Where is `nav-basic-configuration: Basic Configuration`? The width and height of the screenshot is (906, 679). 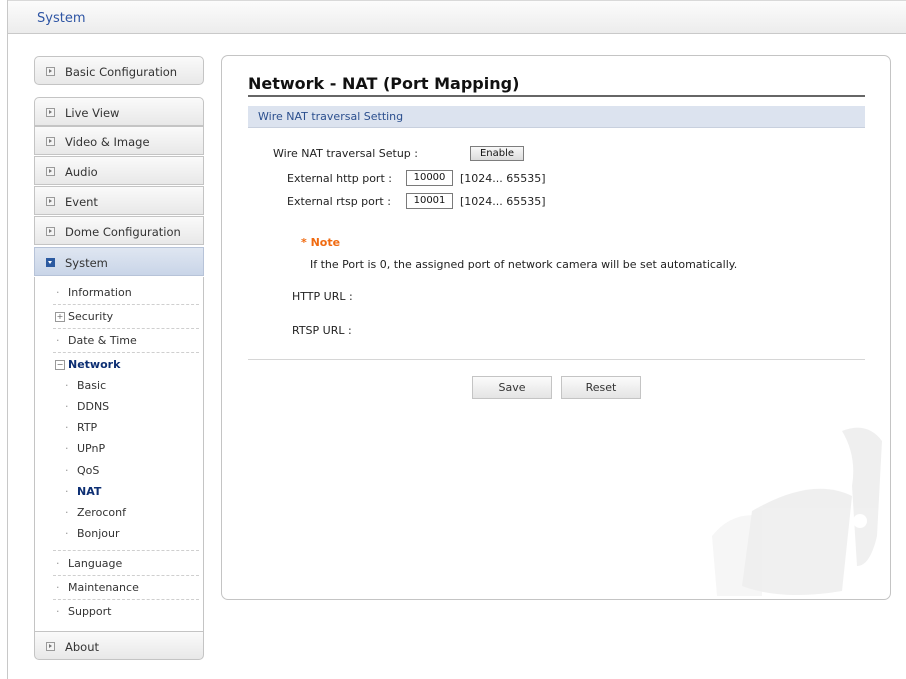
nav-basic-configuration: Basic Configuration is located at coordinates (119, 70).